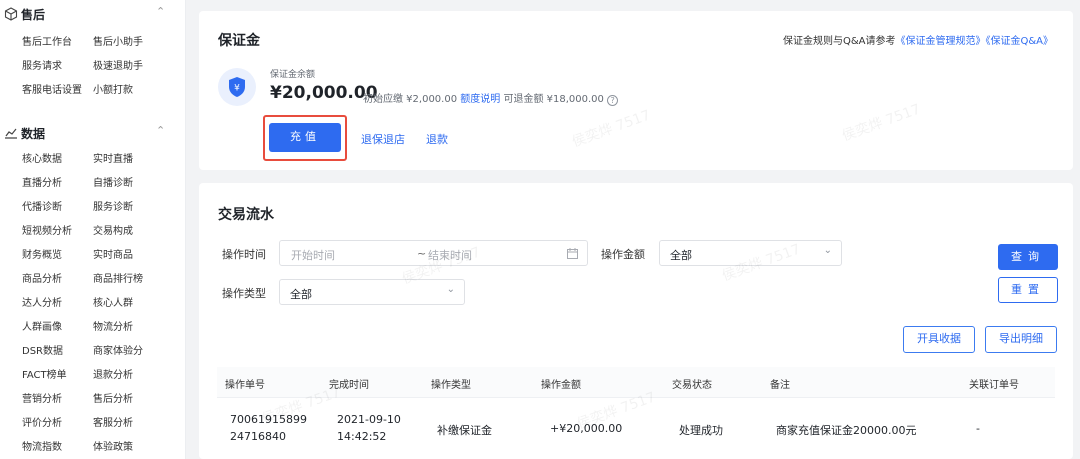  Describe the element at coordinates (681, 255) in the screenshot. I see `amount-select-value: 全部` at that location.